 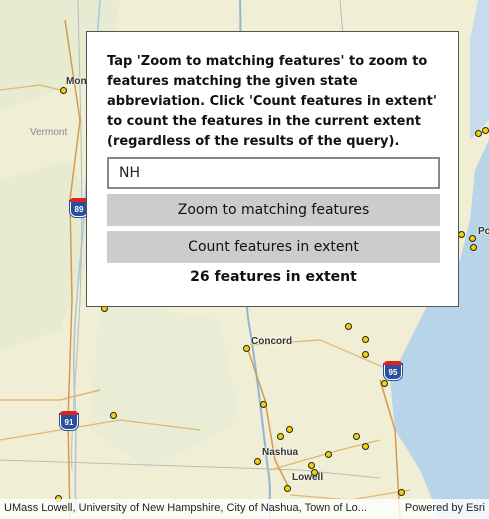 I want to click on place-label-lowell: Lowell, so click(x=308, y=477).